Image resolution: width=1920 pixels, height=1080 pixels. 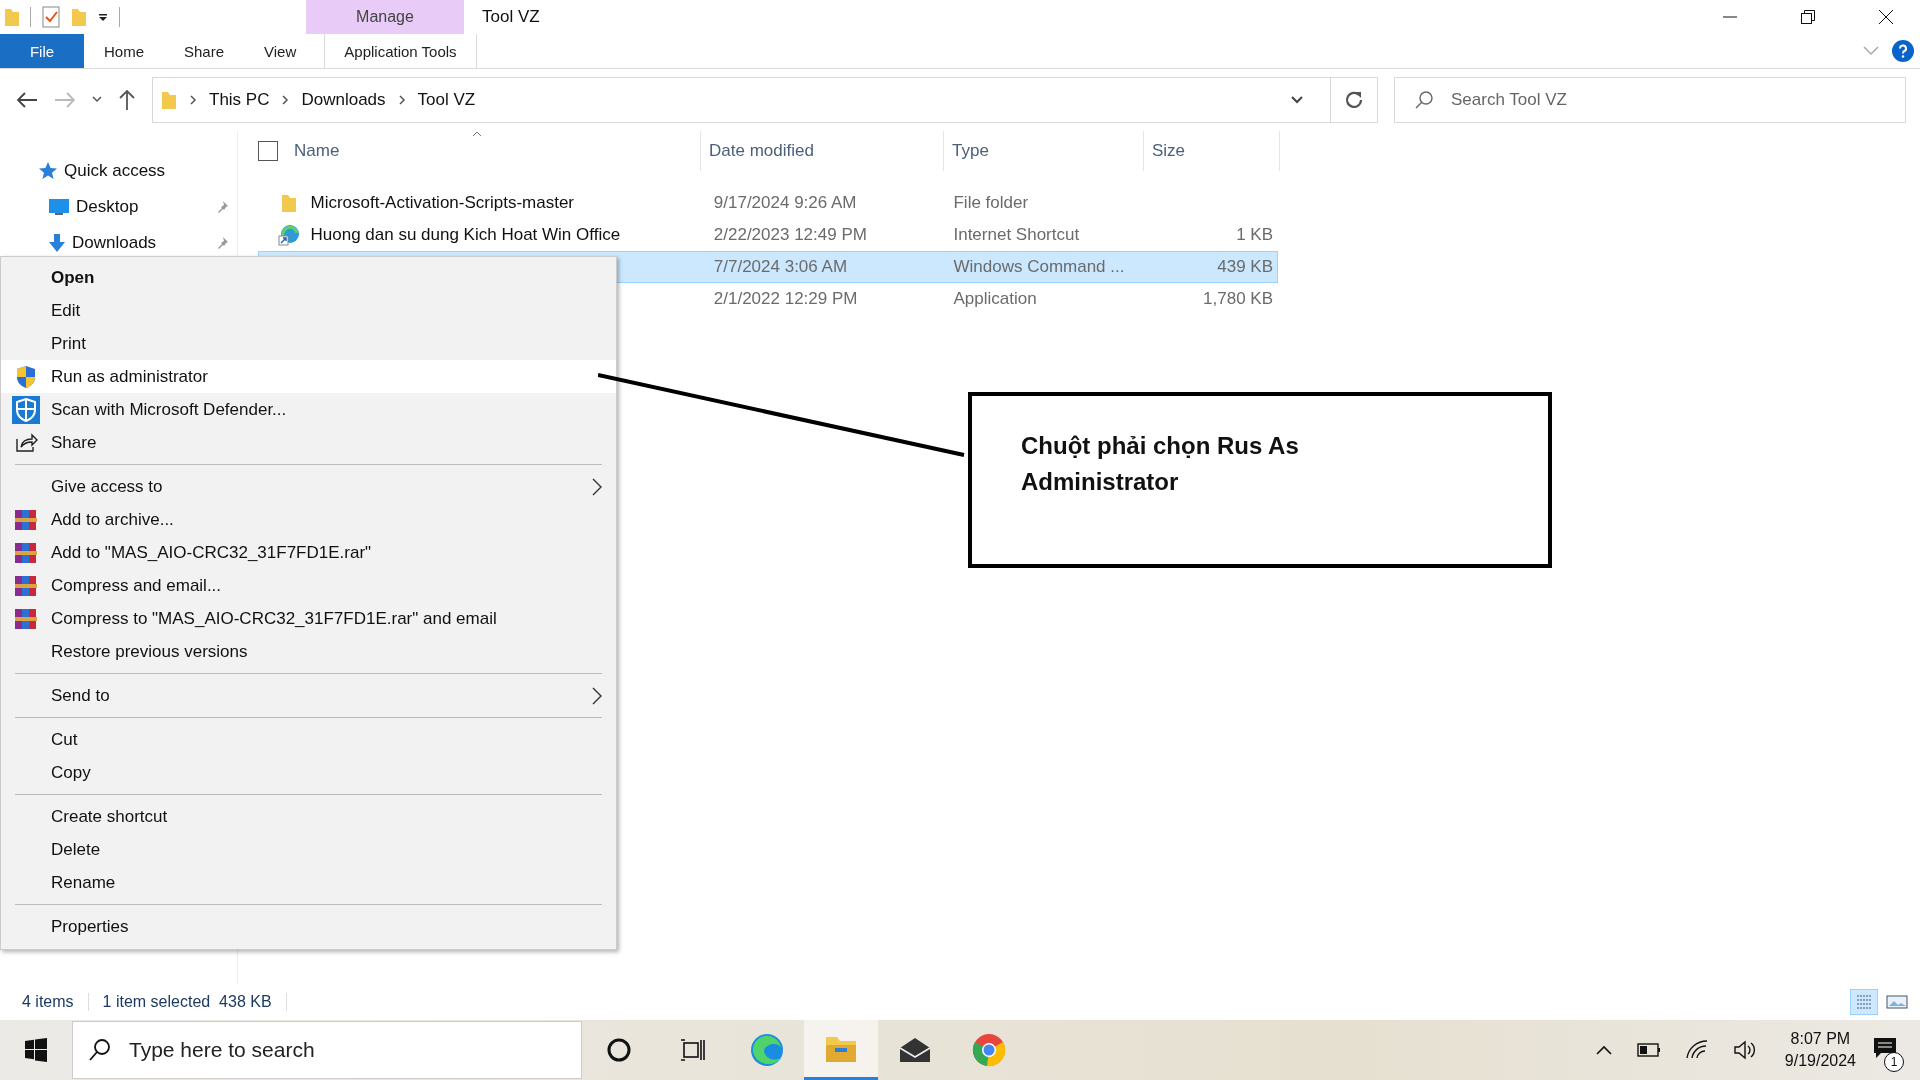 What do you see at coordinates (308, 882) in the screenshot?
I see `menu-item: Rename` at bounding box center [308, 882].